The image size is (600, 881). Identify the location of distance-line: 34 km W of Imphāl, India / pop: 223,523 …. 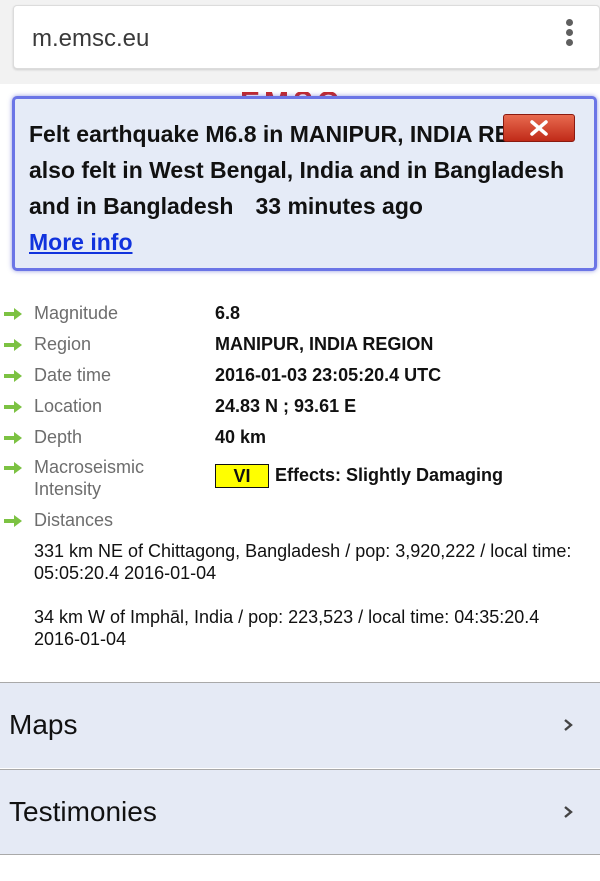
(287, 617).